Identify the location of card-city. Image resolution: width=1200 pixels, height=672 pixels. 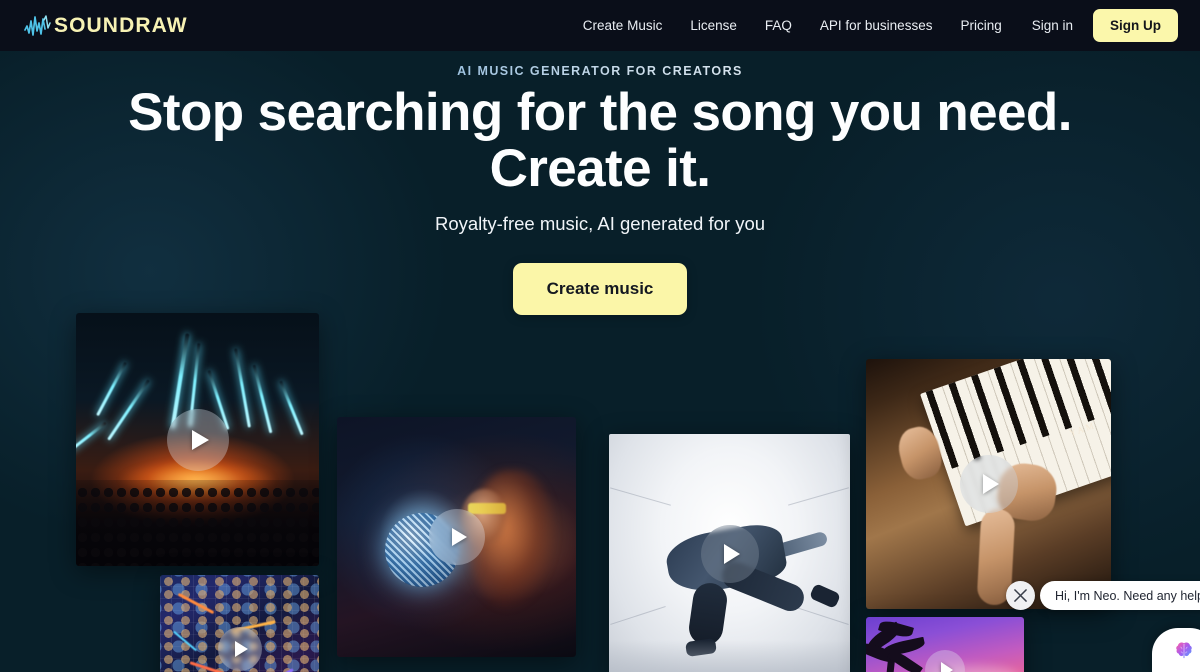
(239, 623).